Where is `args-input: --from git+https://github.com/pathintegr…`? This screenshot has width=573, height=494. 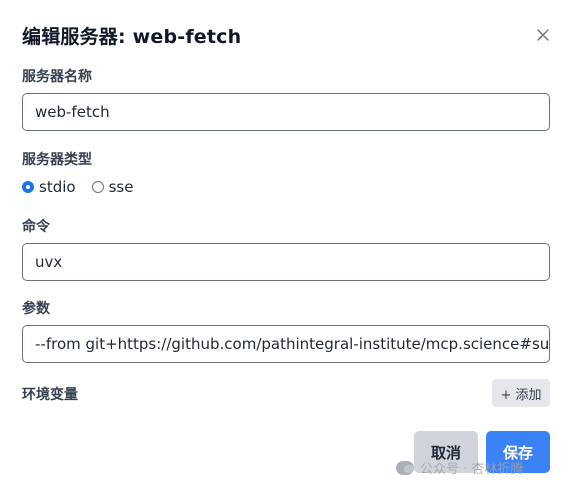 args-input: --from git+https://github.com/pathintegr… is located at coordinates (286, 344).